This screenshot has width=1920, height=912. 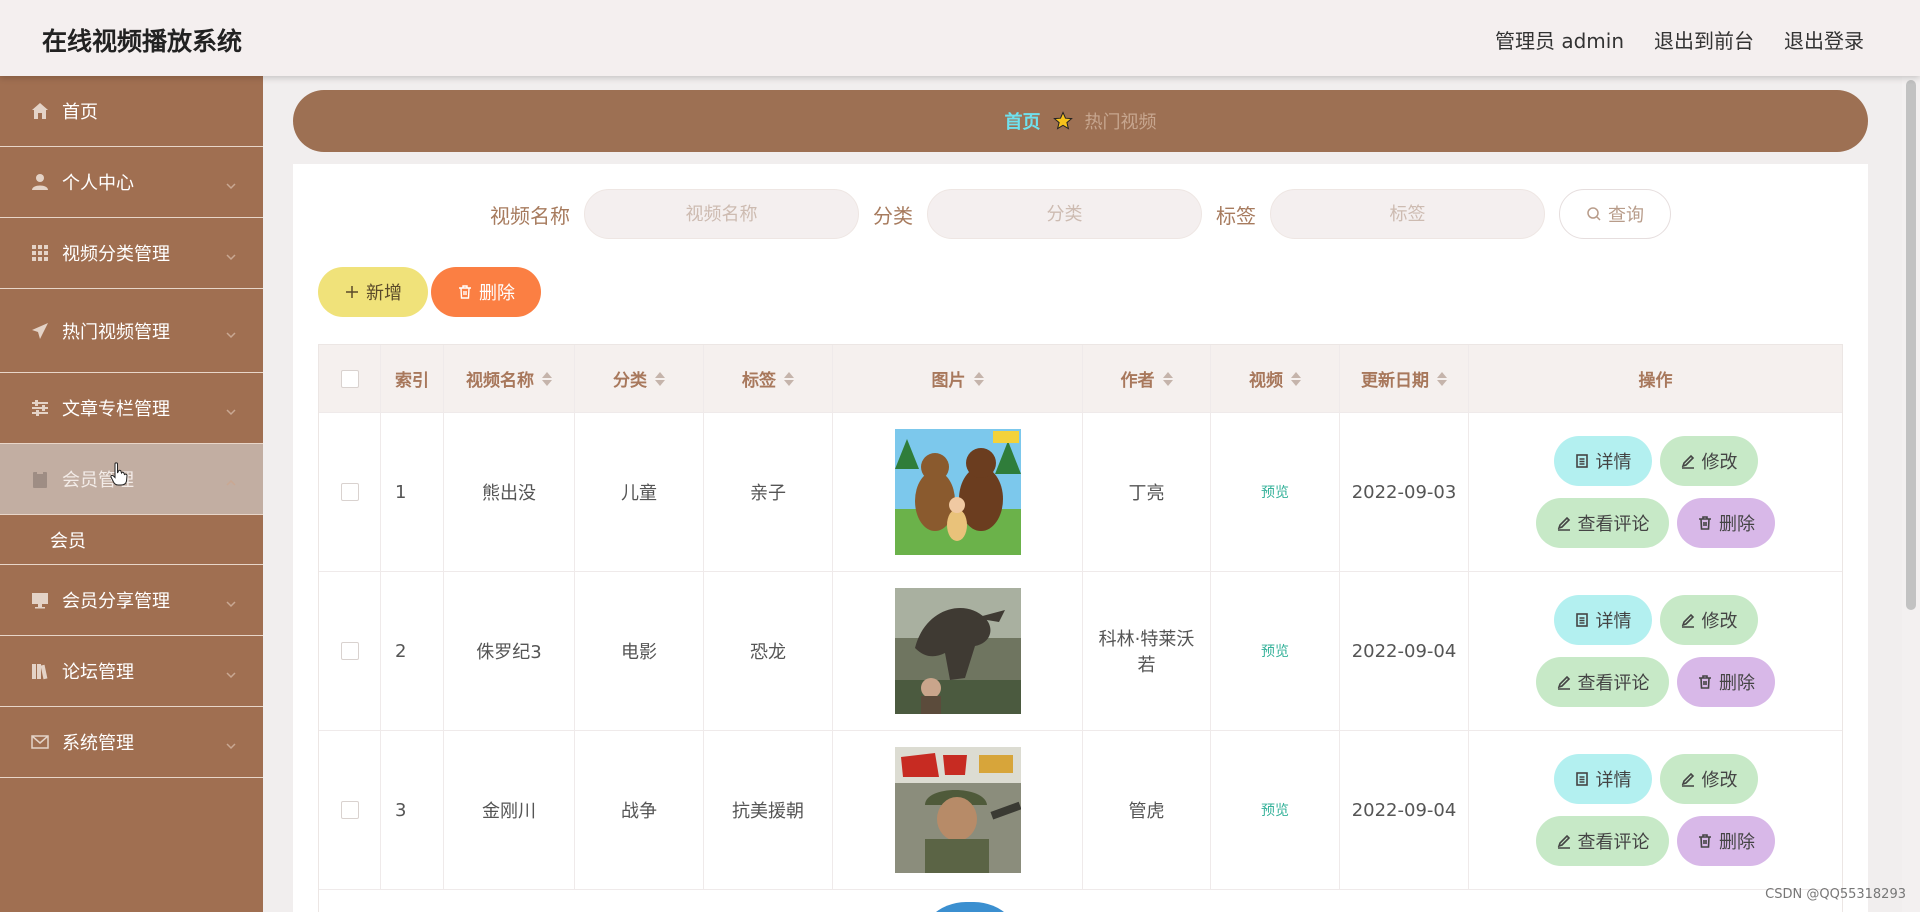 What do you see at coordinates (721, 214) in the screenshot?
I see `video-name-input` at bounding box center [721, 214].